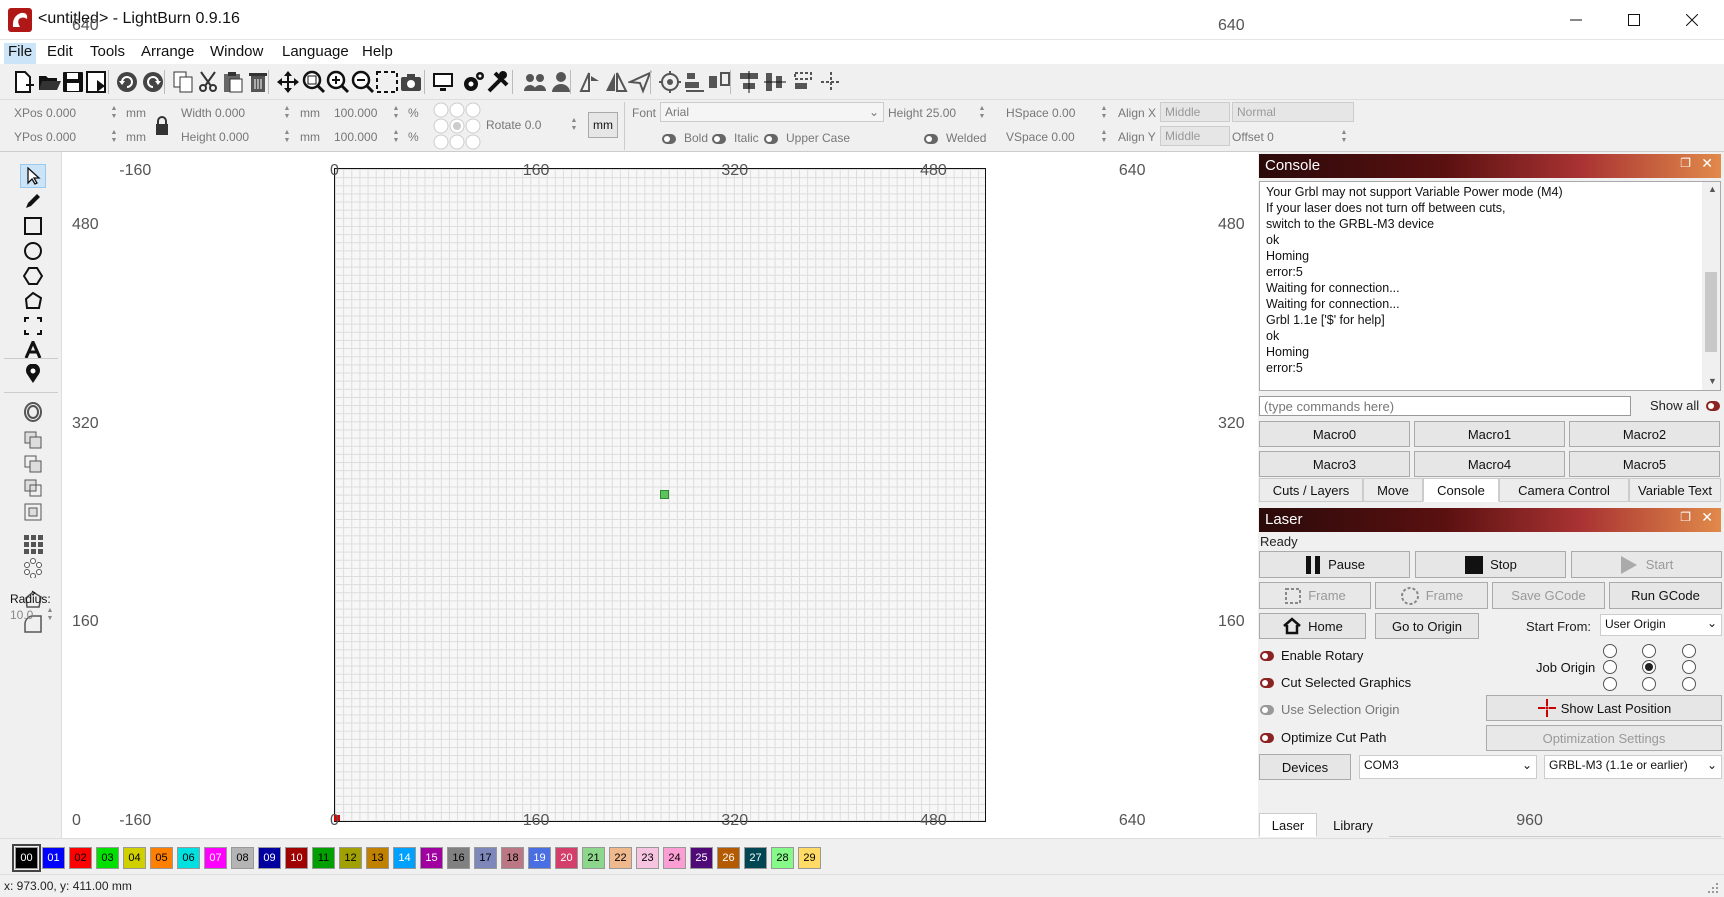  I want to click on anchor-grid-icon, so click(457, 126).